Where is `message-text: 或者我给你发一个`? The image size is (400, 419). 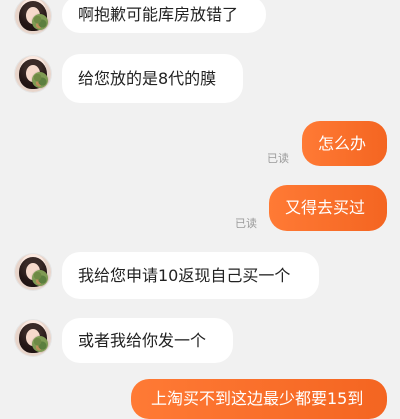
message-text: 或者我给你发一个 is located at coordinates (142, 340).